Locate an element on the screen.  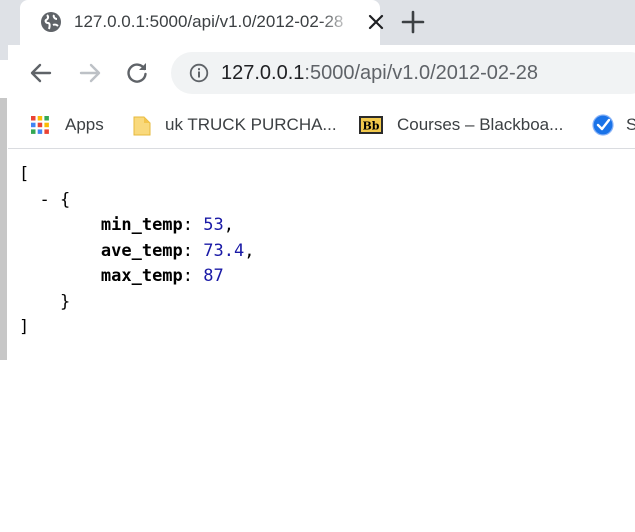
check-badge-icon is located at coordinates (603, 125).